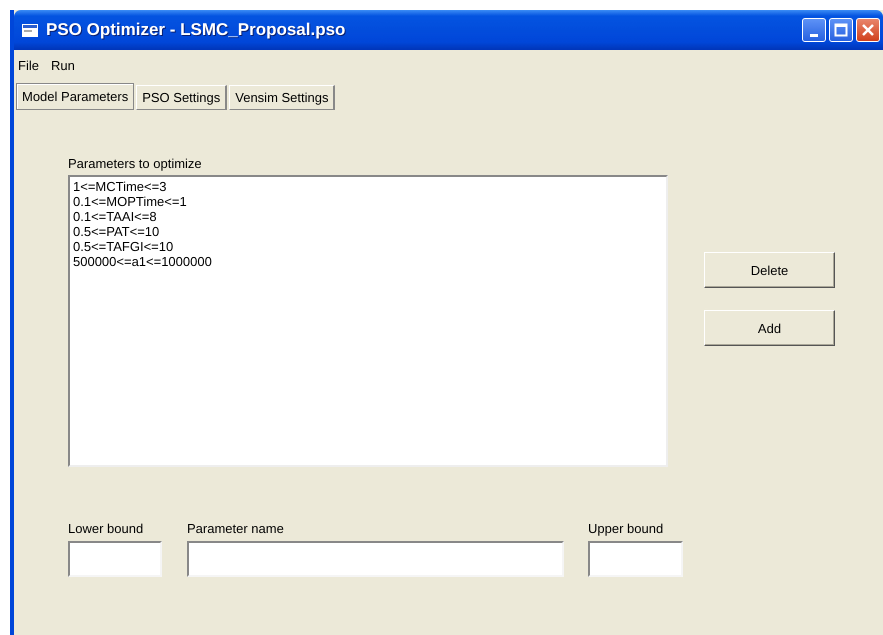  I want to click on field-label: Lower bound, so click(106, 528).